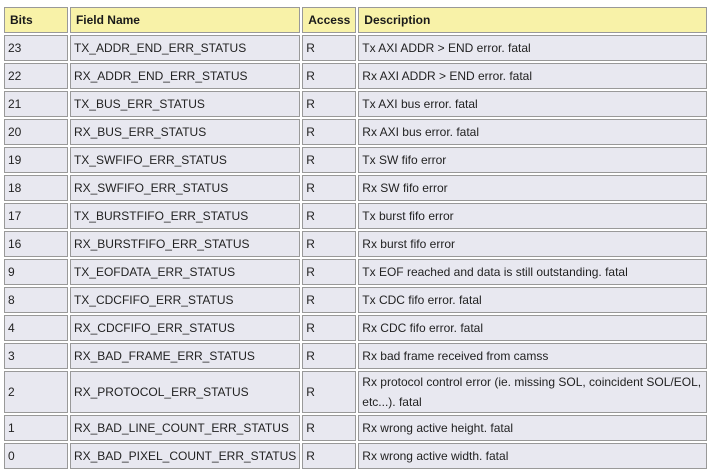 The width and height of the screenshot is (709, 471). What do you see at coordinates (185, 428) in the screenshot?
I see `cell-field-name: RX_BAD_LINE_COUNT_ERR_STATUS` at bounding box center [185, 428].